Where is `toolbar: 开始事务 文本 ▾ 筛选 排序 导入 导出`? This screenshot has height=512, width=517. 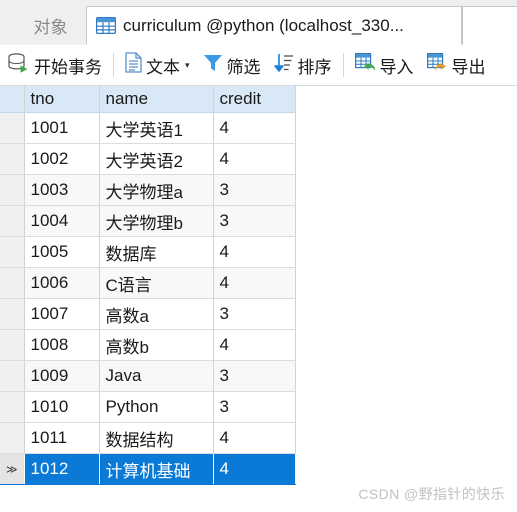 toolbar: 开始事务 文本 ▾ 筛选 排序 导入 导出 is located at coordinates (258, 65).